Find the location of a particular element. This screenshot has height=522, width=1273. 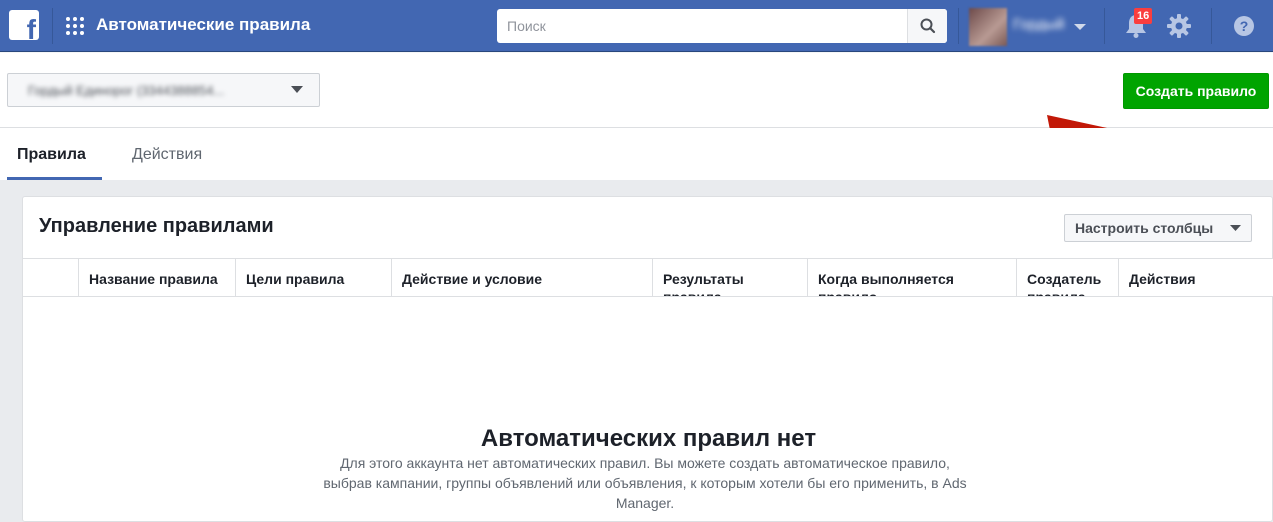

help-icon: ? is located at coordinates (1244, 26).